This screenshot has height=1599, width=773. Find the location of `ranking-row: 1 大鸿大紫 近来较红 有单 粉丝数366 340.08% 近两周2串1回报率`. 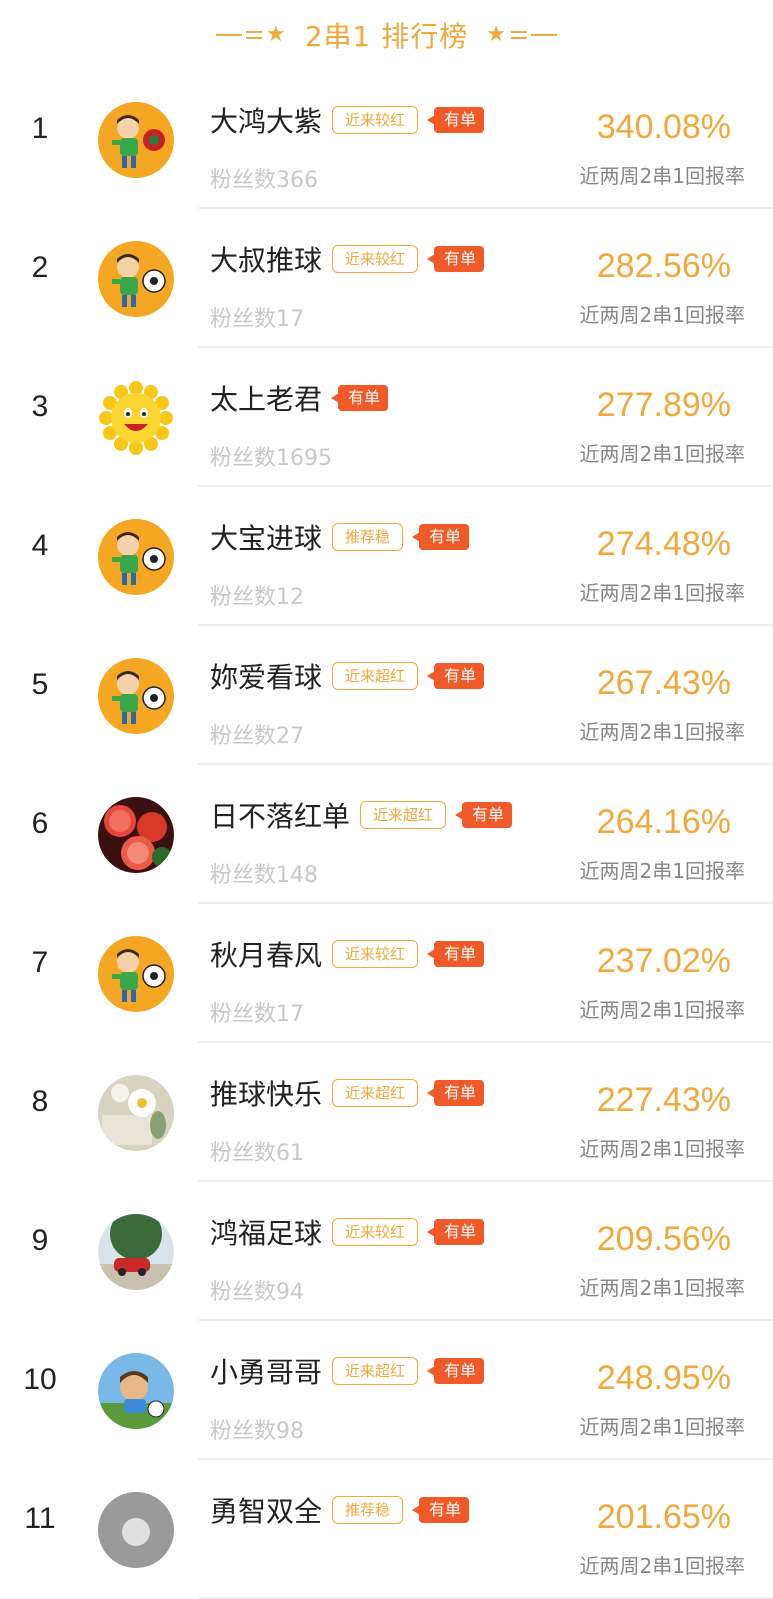

ranking-row: 1 大鸿大紫 近来较红 有单 粉丝数366 340.08% 近两周2串1回报率 is located at coordinates (386, 139).